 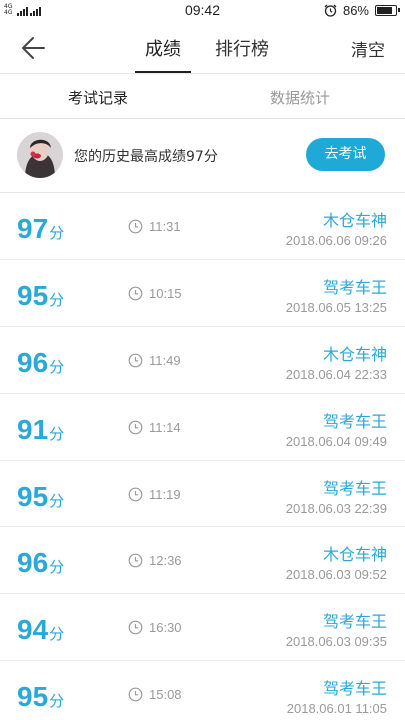 What do you see at coordinates (202, 293) in the screenshot?
I see `list-item: 95分 10:15 驾考车王 2018.06.05 13:25` at bounding box center [202, 293].